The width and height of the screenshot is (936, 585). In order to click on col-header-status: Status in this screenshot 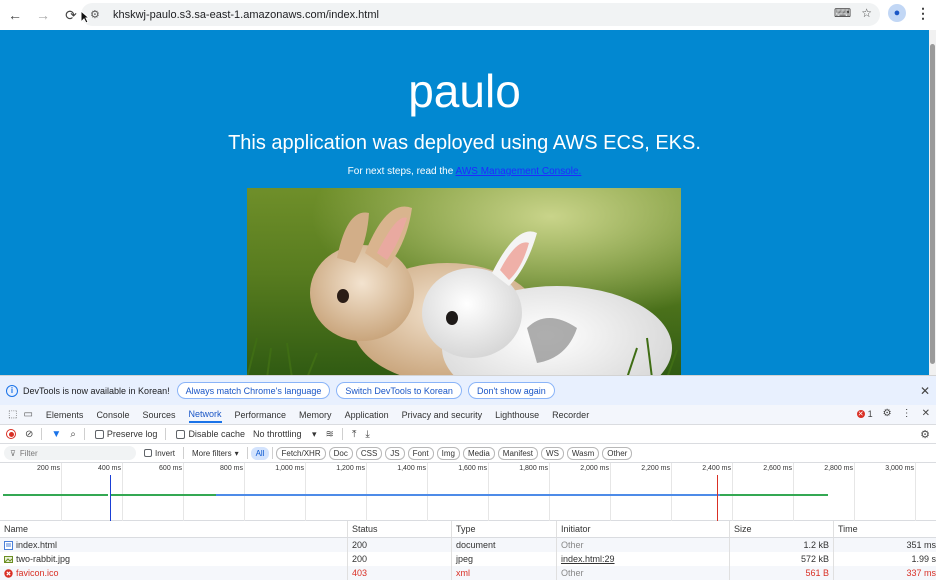, I will do `click(400, 529)`.